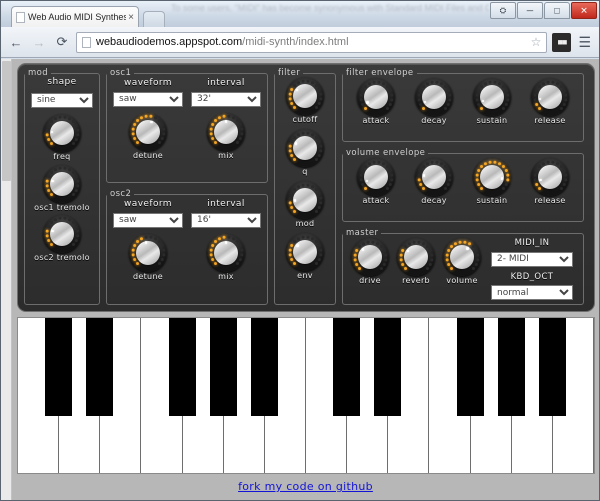  What do you see at coordinates (550, 97) in the screenshot?
I see `fenv-release-knob` at bounding box center [550, 97].